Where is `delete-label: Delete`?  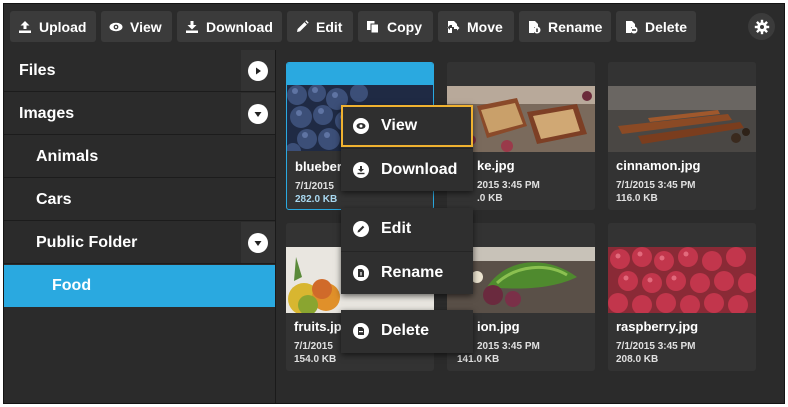 delete-label: Delete is located at coordinates (666, 26).